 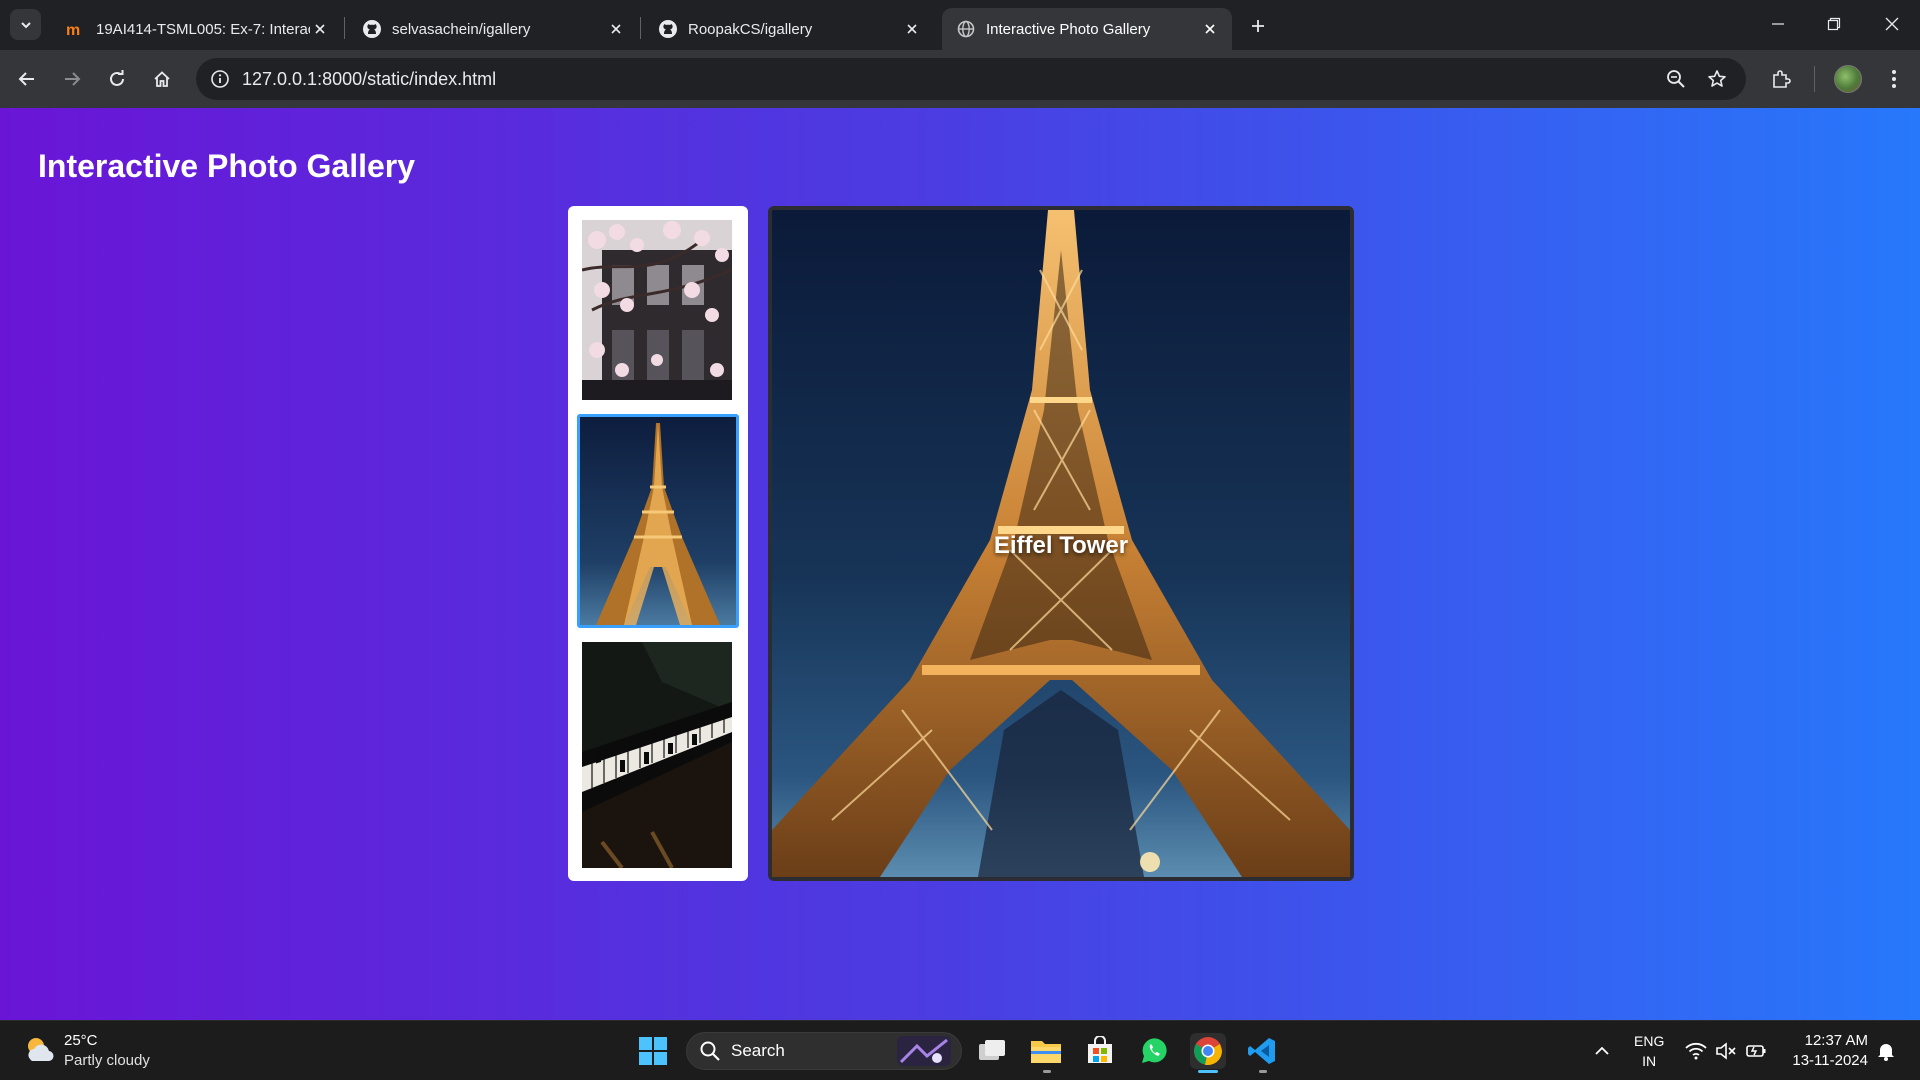 I want to click on home-icon, so click(x=162, y=79).